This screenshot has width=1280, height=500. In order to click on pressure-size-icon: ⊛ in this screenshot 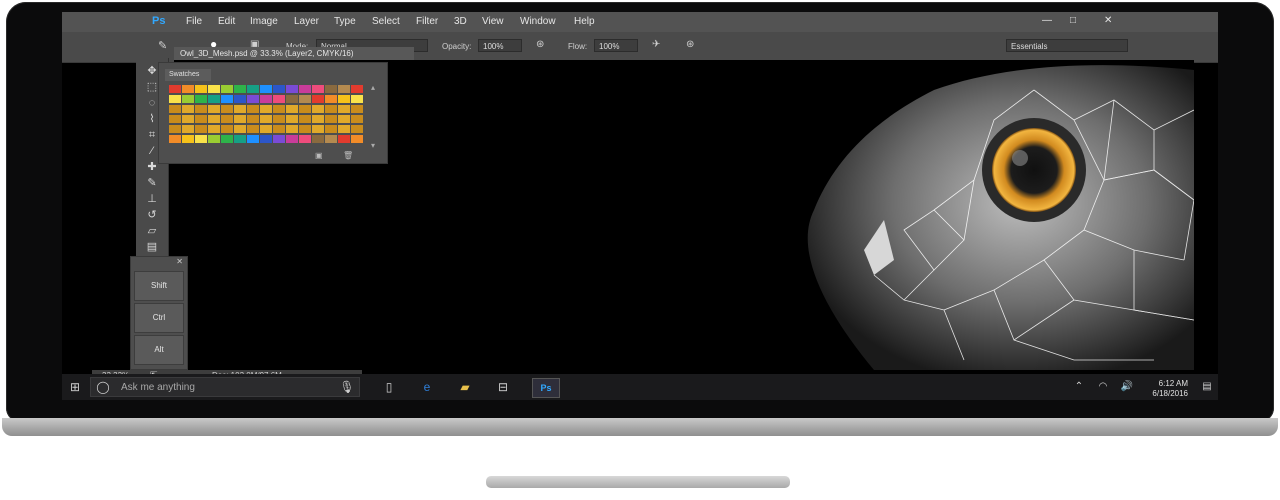, I will do `click(690, 44)`.